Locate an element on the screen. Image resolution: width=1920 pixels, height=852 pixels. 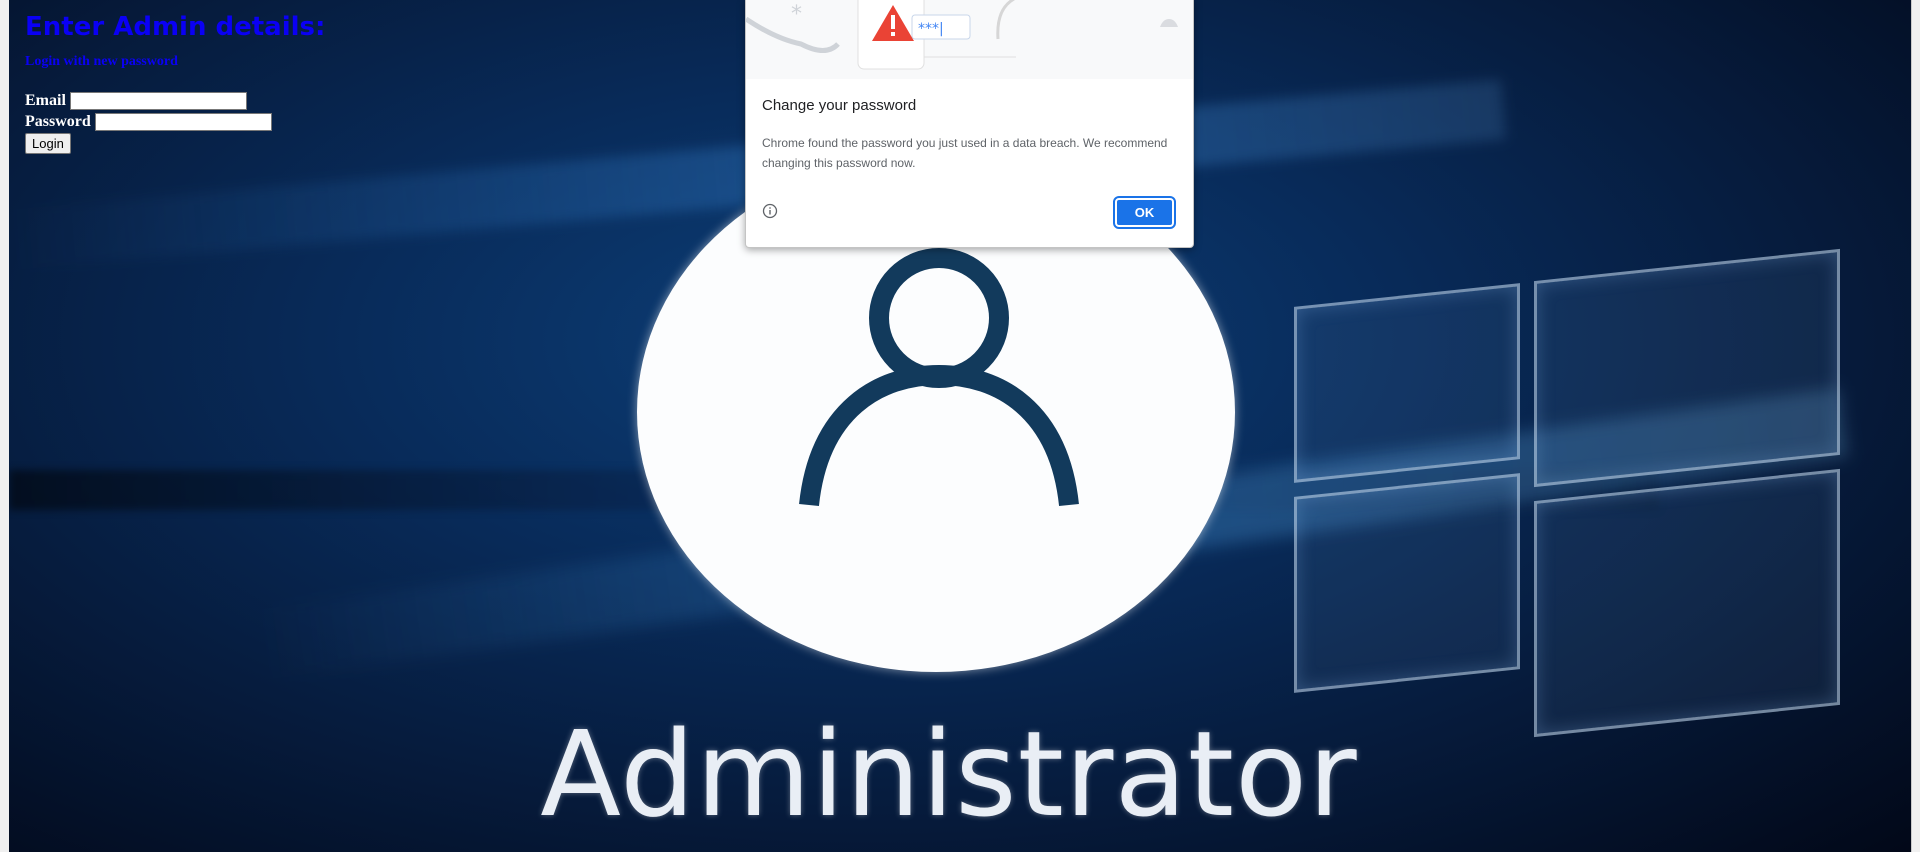
window-right-border is located at coordinates (1915, 426).